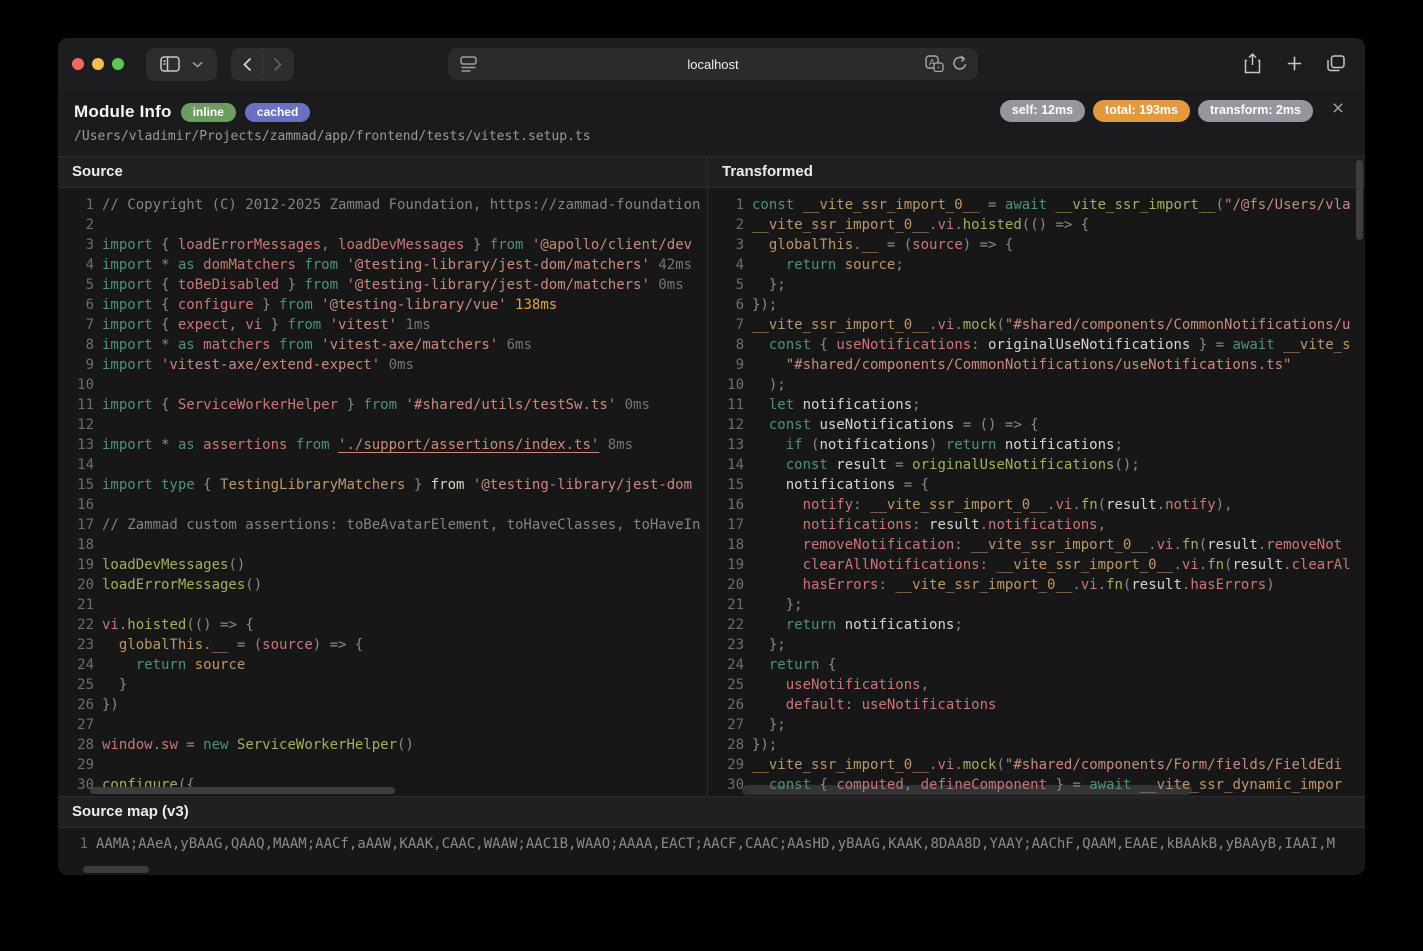 The width and height of the screenshot is (1423, 951). Describe the element at coordinates (777, 445) in the screenshot. I see `code-token: if` at that location.